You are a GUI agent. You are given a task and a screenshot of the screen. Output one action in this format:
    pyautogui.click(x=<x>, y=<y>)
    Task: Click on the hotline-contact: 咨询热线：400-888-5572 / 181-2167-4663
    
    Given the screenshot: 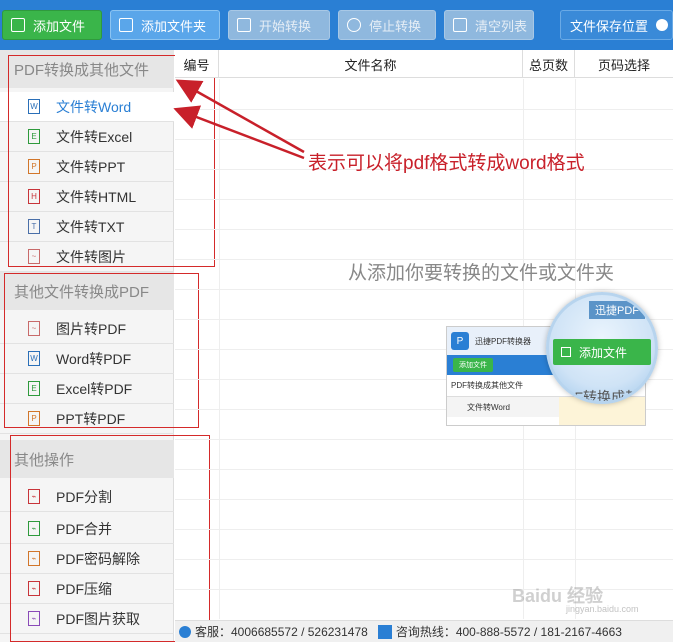 What is the action you would take?
    pyautogui.click(x=508, y=632)
    